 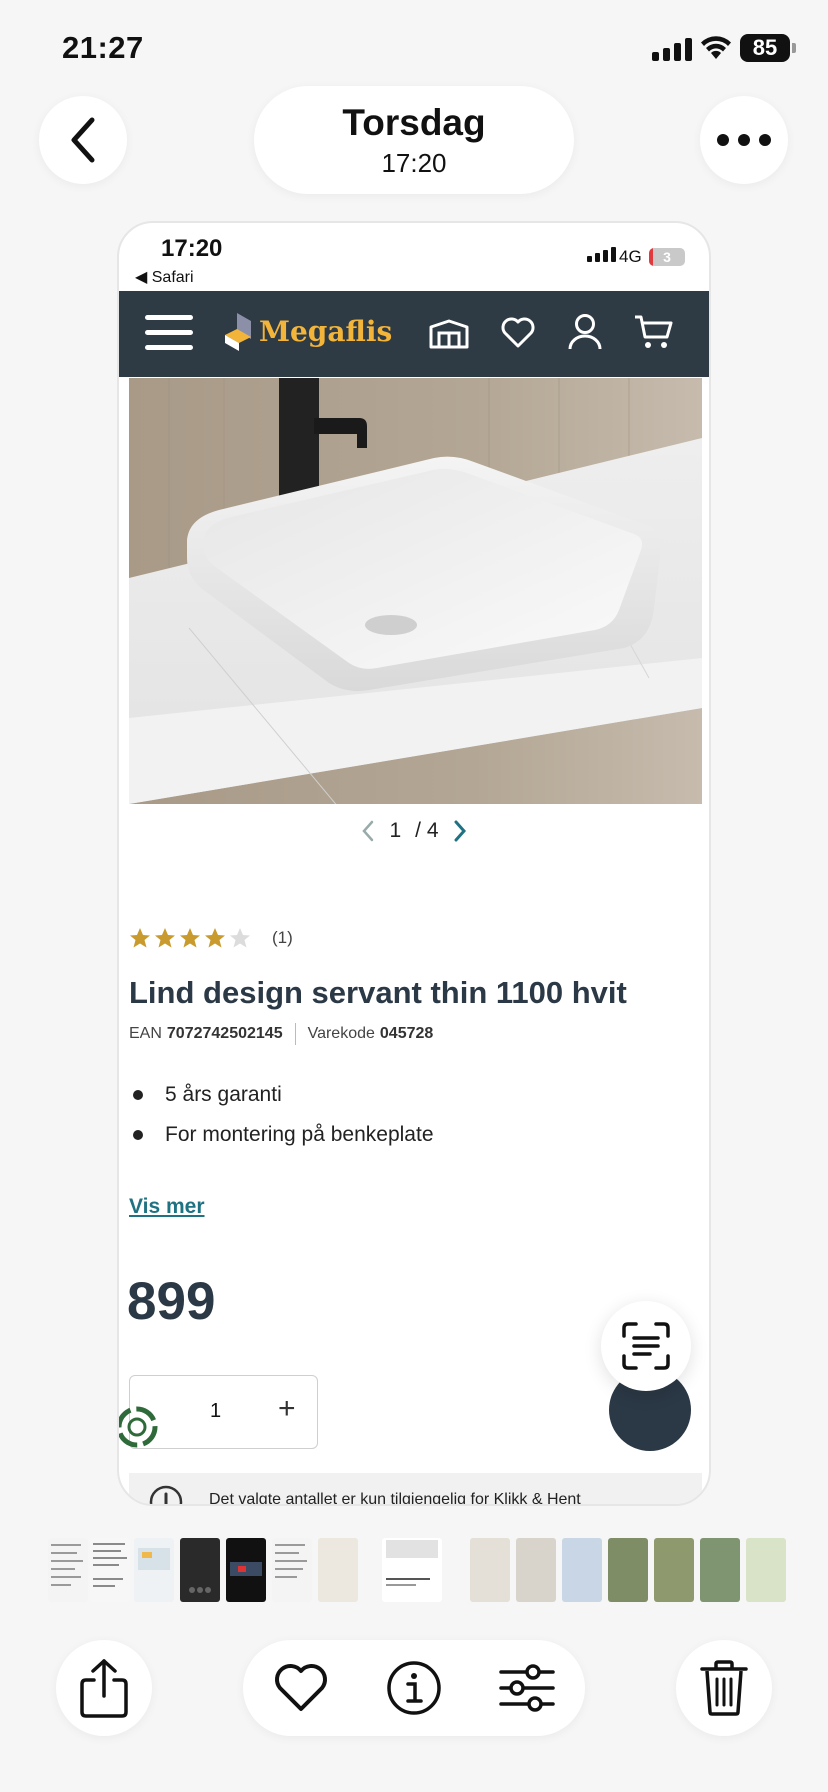 What do you see at coordinates (601, 254) in the screenshot?
I see `inner-signal-icon` at bounding box center [601, 254].